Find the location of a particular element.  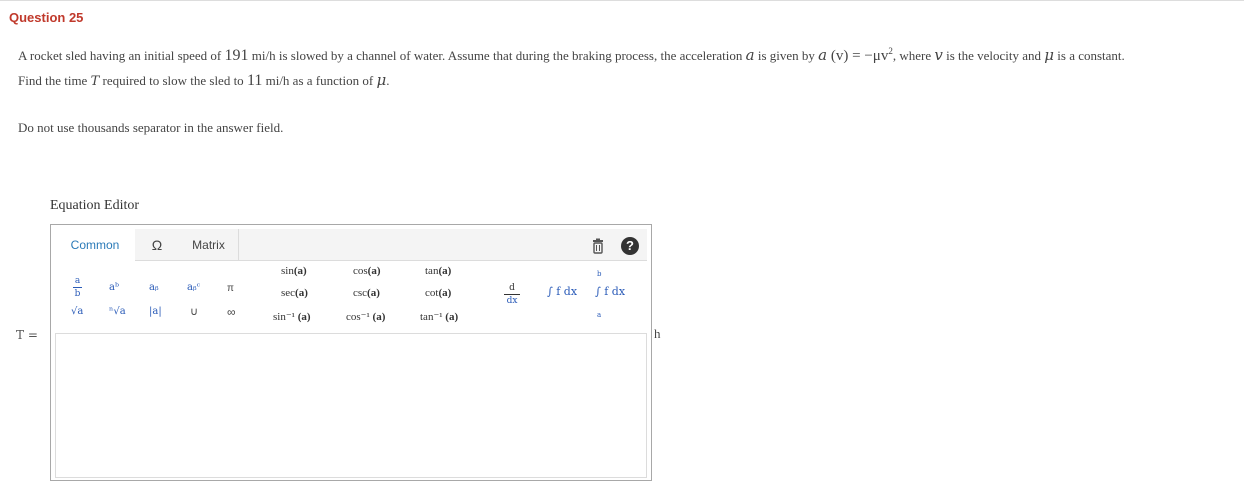

cot-button: cot(a) is located at coordinates (438, 293).